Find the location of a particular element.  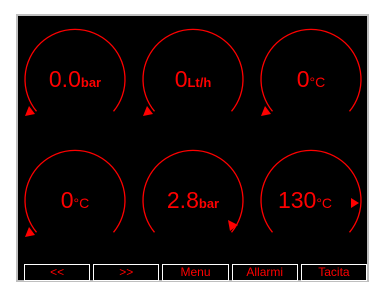

gauge-reading: 0Lt/h is located at coordinates (193, 79).